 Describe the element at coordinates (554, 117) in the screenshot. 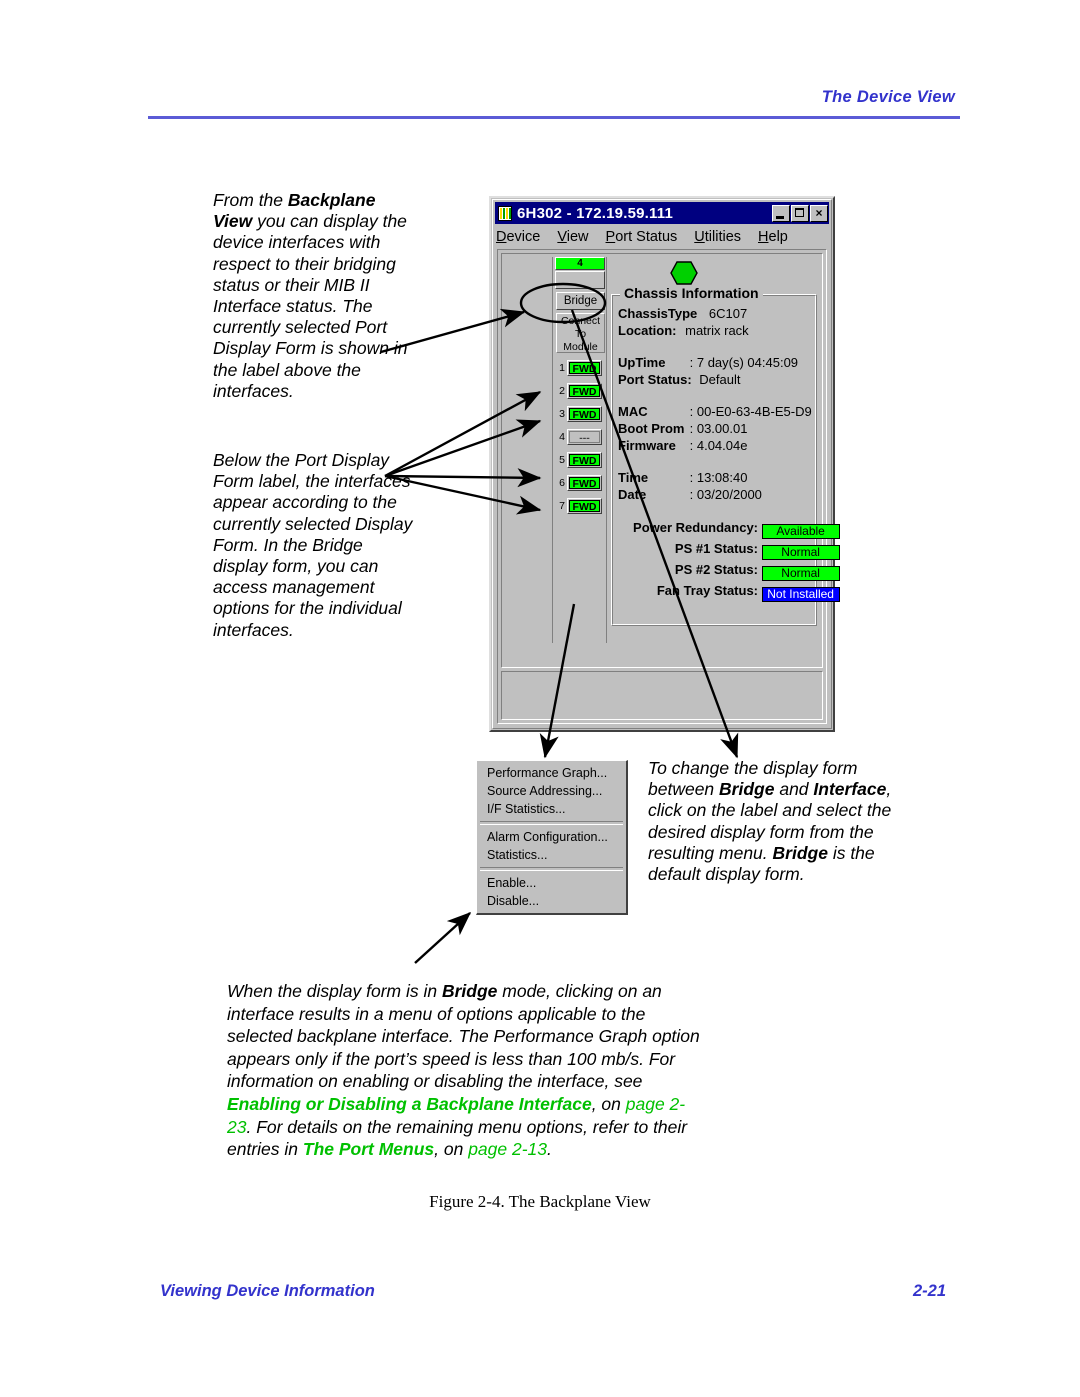

I see `header-rule` at that location.